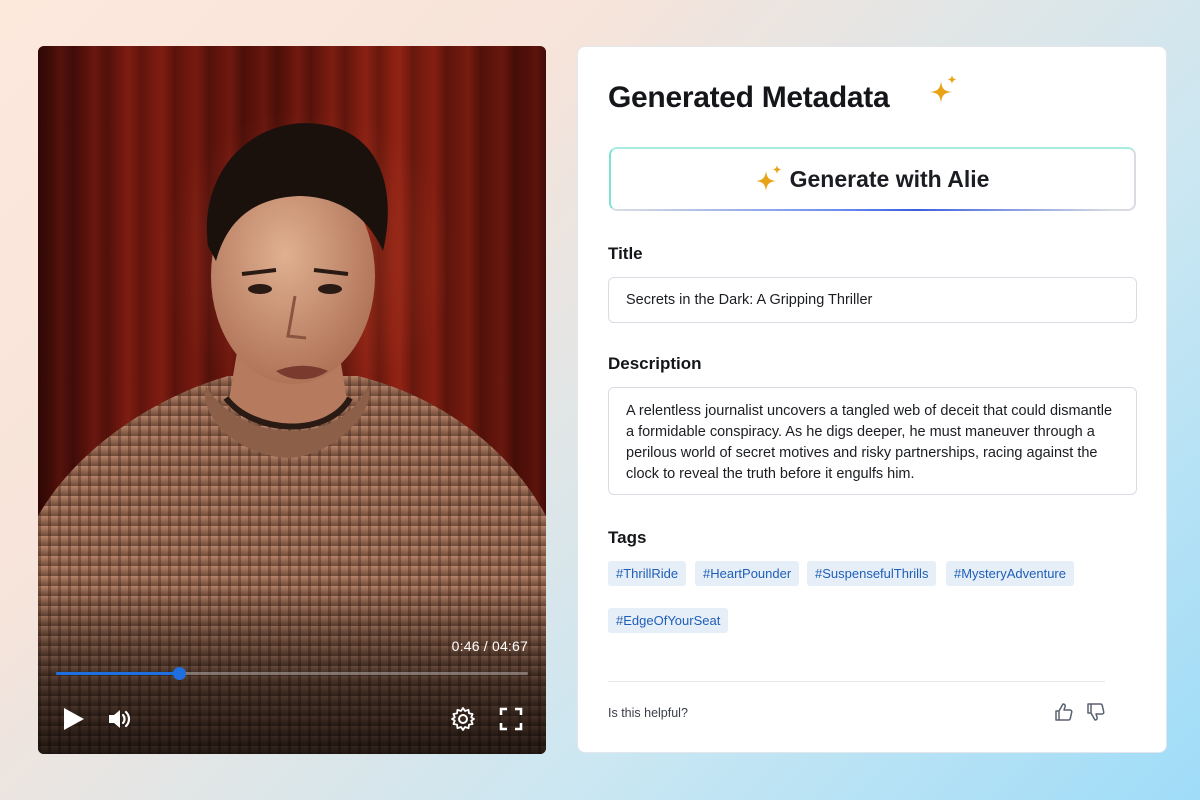  What do you see at coordinates (749, 97) in the screenshot?
I see `panel-heading: Generated Metadata` at bounding box center [749, 97].